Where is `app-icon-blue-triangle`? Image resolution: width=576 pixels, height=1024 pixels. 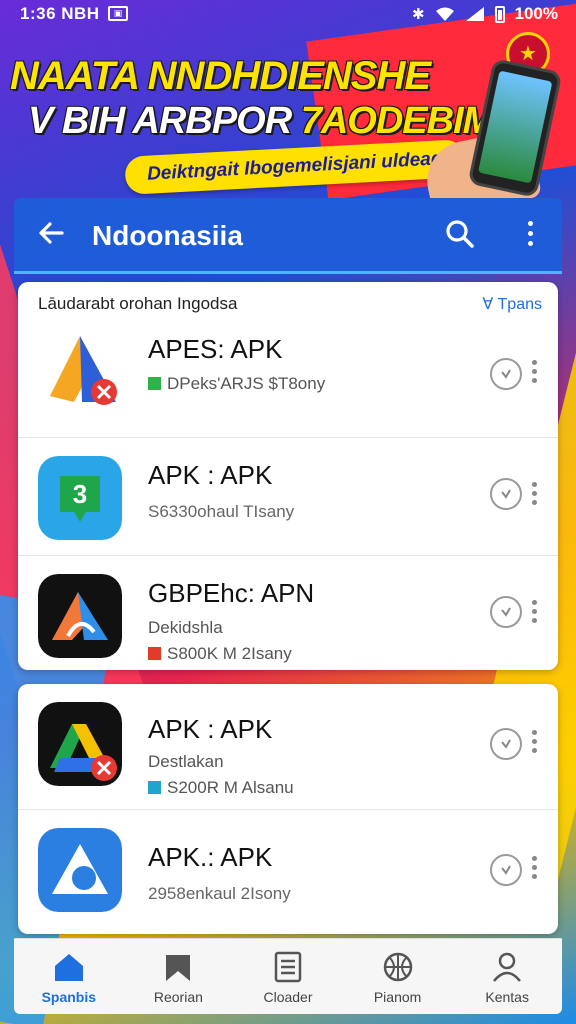
app-icon-blue-triangle is located at coordinates (80, 870).